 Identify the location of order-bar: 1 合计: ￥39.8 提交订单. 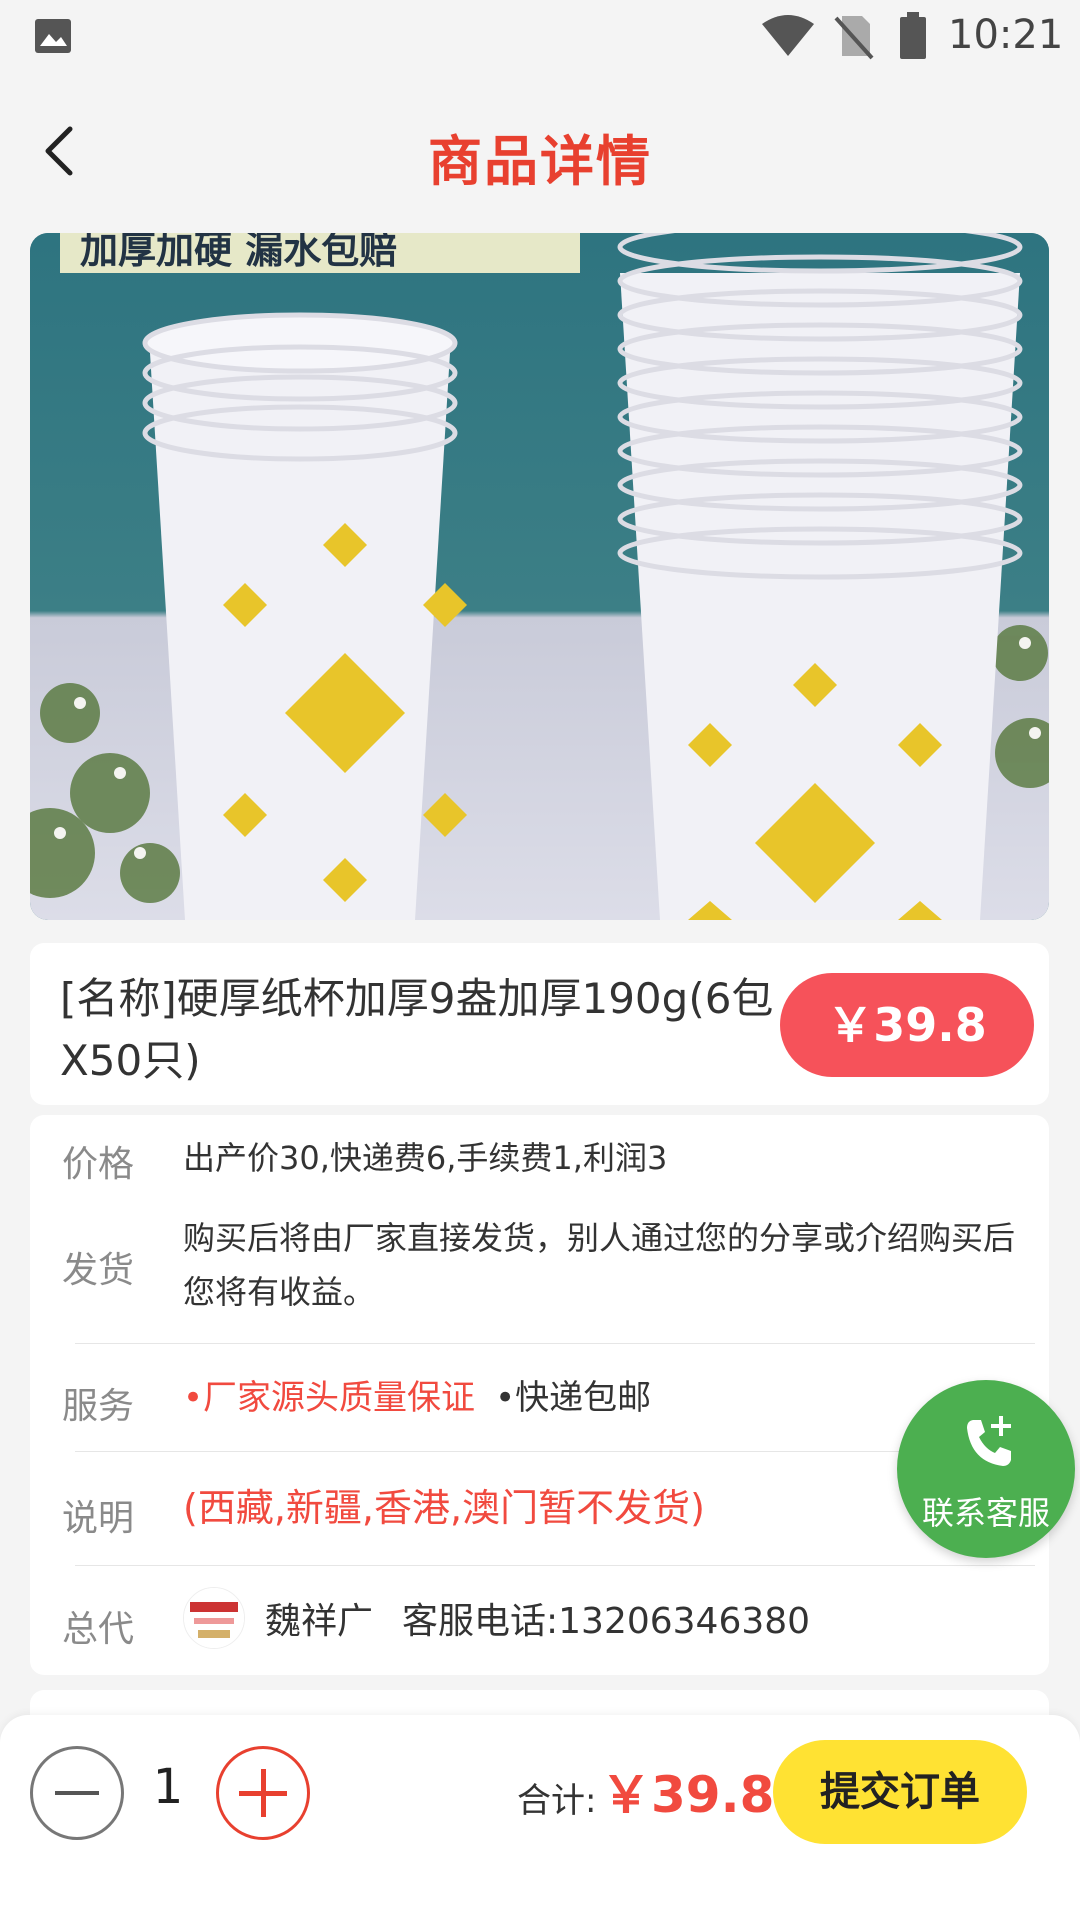
(540, 1817).